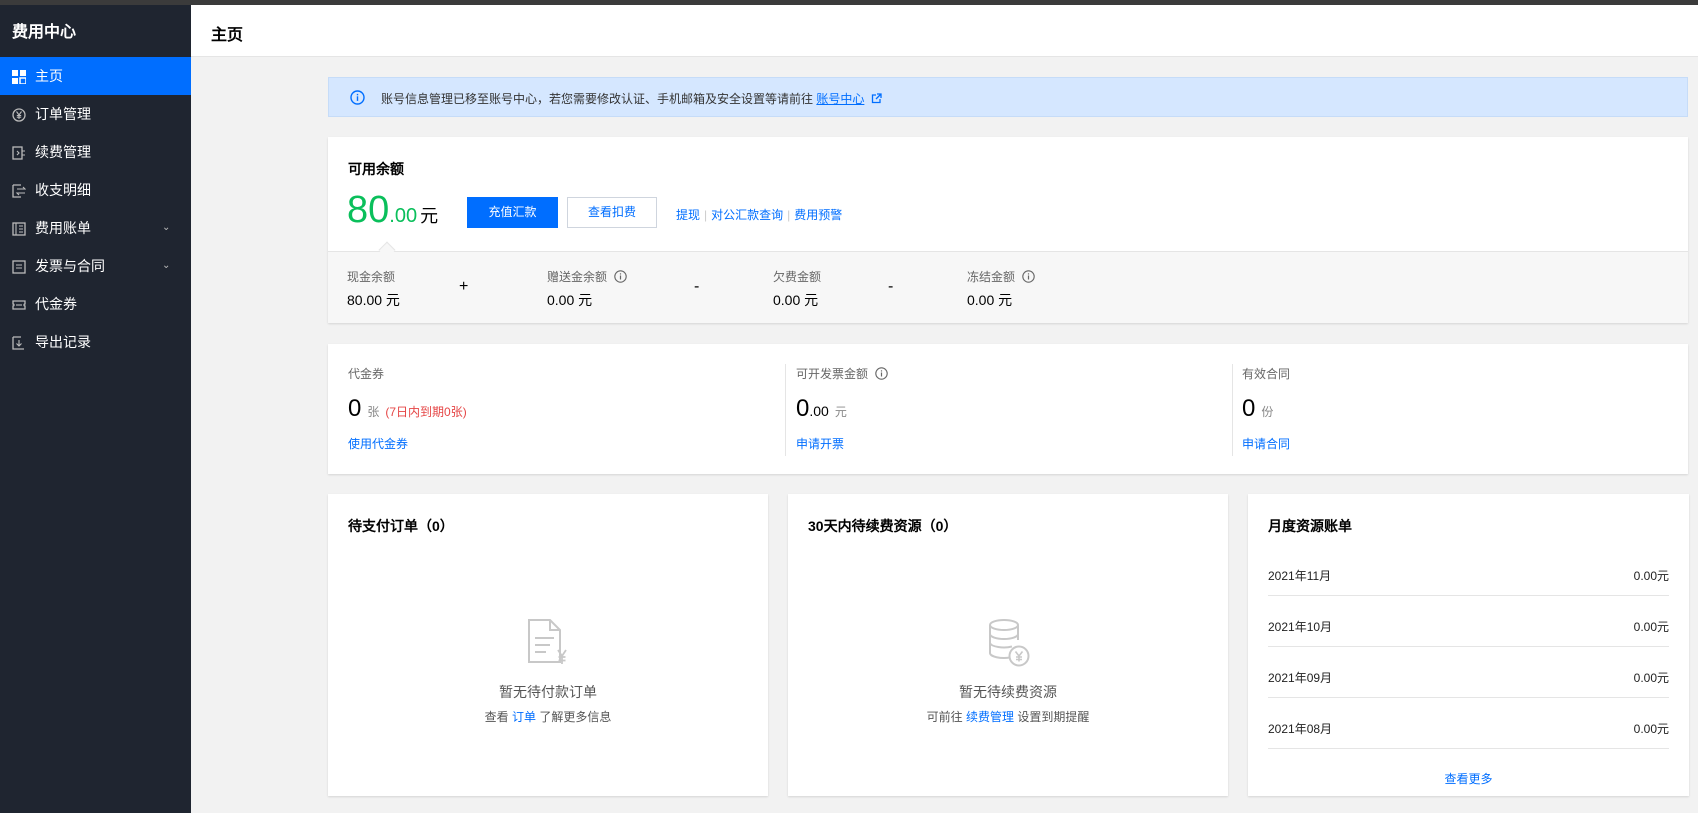  I want to click on sidebar-item-vouchers: 代金券, so click(95, 304).